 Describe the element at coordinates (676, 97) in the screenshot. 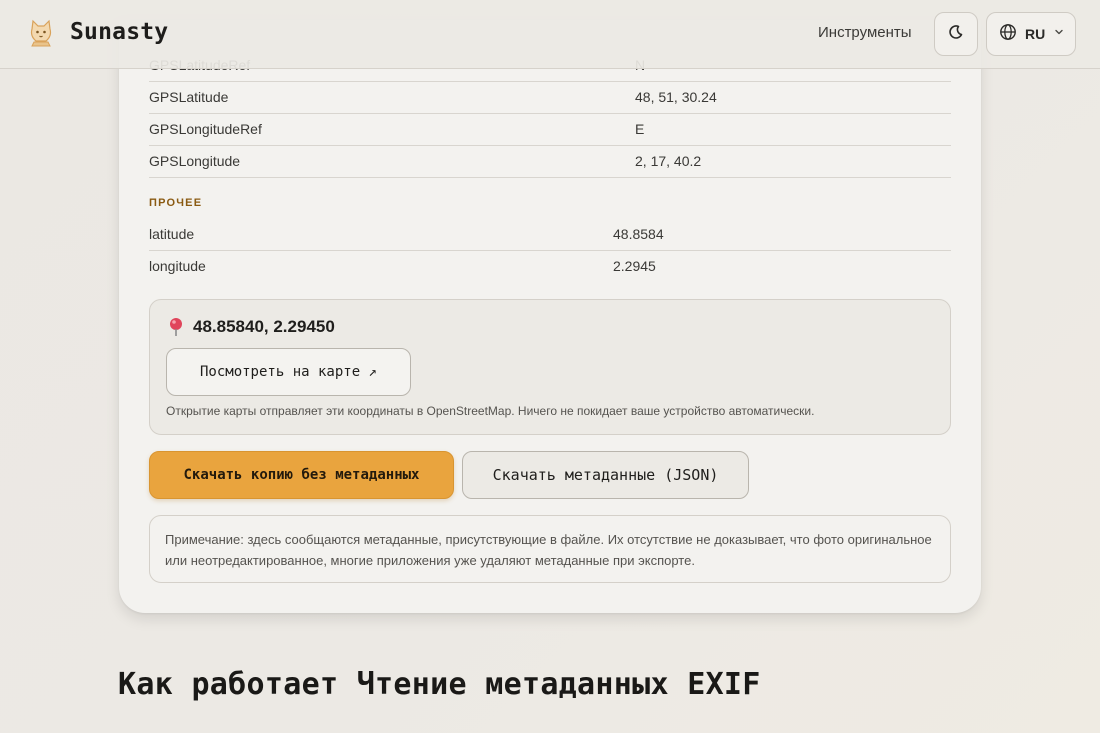

I see `metadata-value: 48, 51, 30.24` at that location.